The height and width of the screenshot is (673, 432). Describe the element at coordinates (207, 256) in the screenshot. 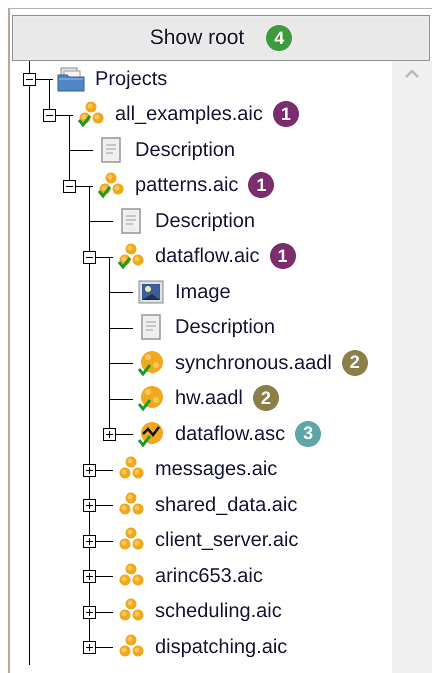

I see `tree-item: dataflow.aic` at that location.